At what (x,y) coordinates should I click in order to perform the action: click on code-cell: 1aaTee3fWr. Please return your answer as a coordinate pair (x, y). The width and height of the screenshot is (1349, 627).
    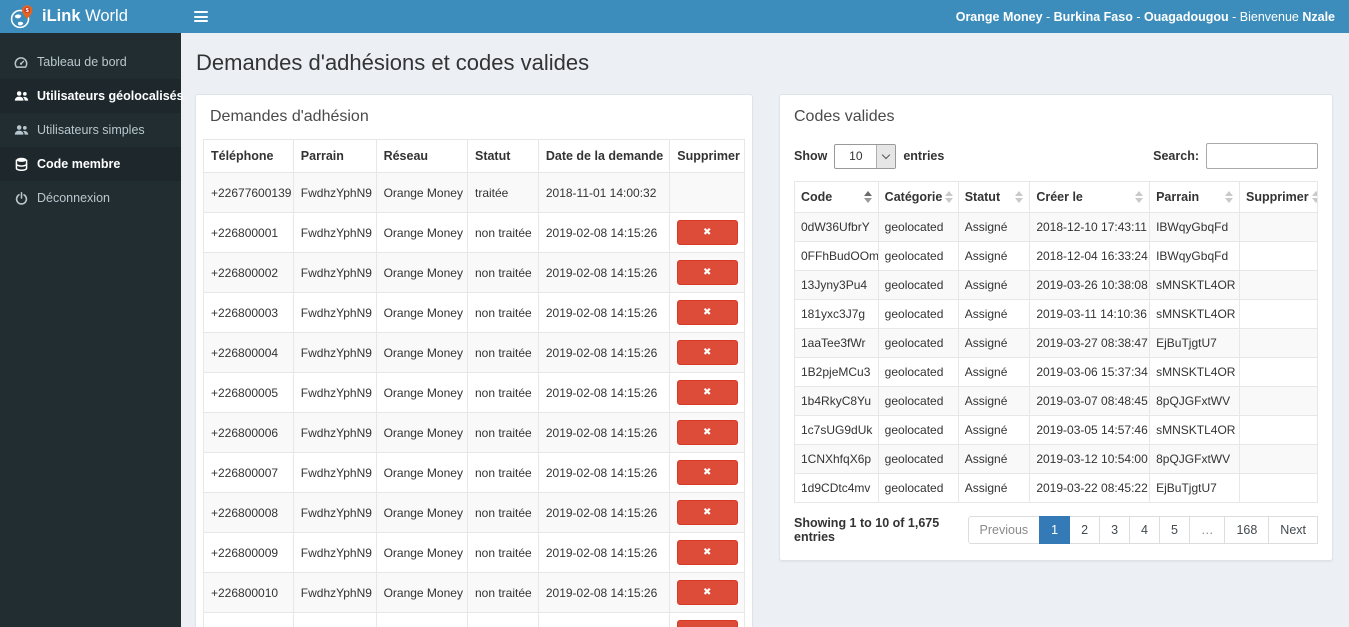
    Looking at the image, I should click on (836, 343).